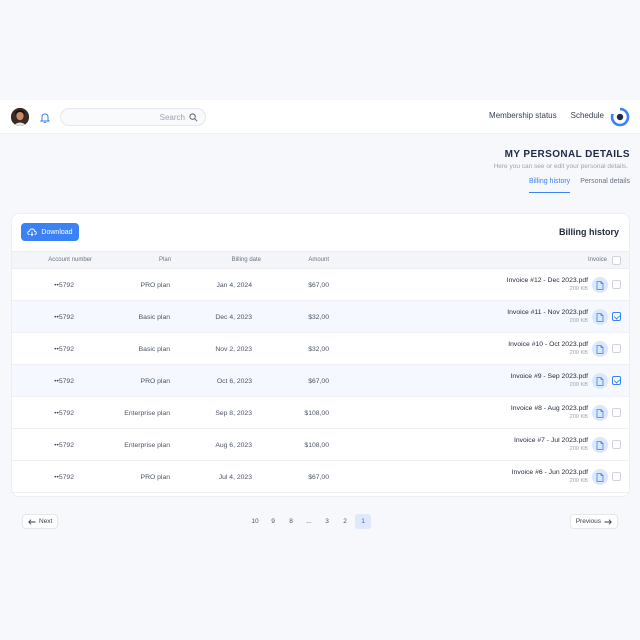 This screenshot has width=640, height=640. Describe the element at coordinates (551, 440) in the screenshot. I see `invoice-file-name: Invoice #7 - Jul 2023.pdf` at that location.